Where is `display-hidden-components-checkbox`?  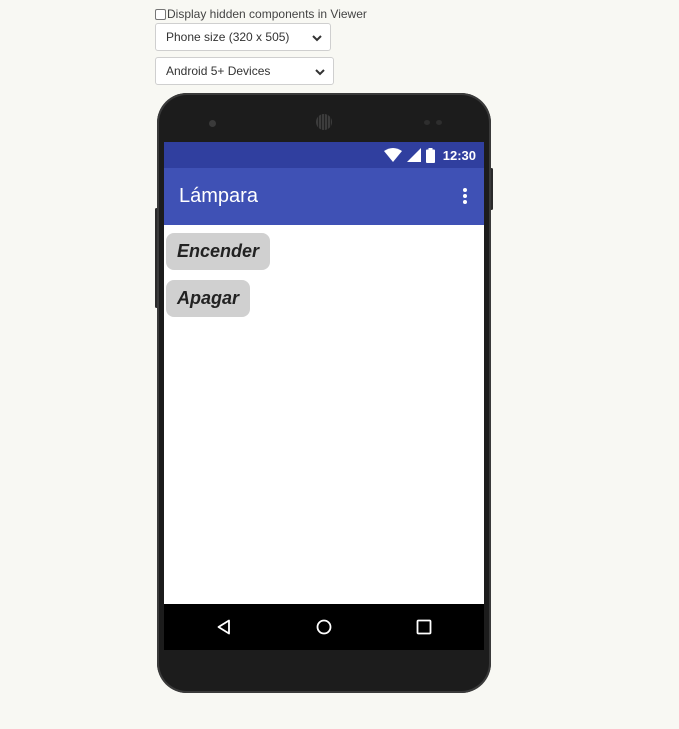 display-hidden-components-checkbox is located at coordinates (160, 14).